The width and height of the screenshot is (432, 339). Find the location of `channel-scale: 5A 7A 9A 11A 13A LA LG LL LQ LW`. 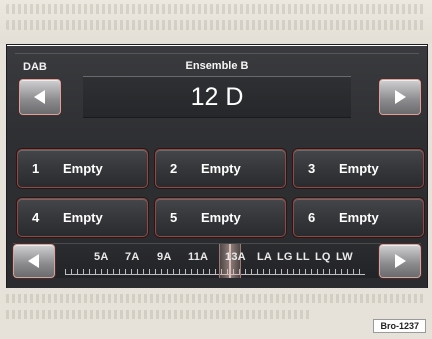

channel-scale: 5A 7A 9A 11A 13A LA LG LL LQ LW is located at coordinates (217, 261).